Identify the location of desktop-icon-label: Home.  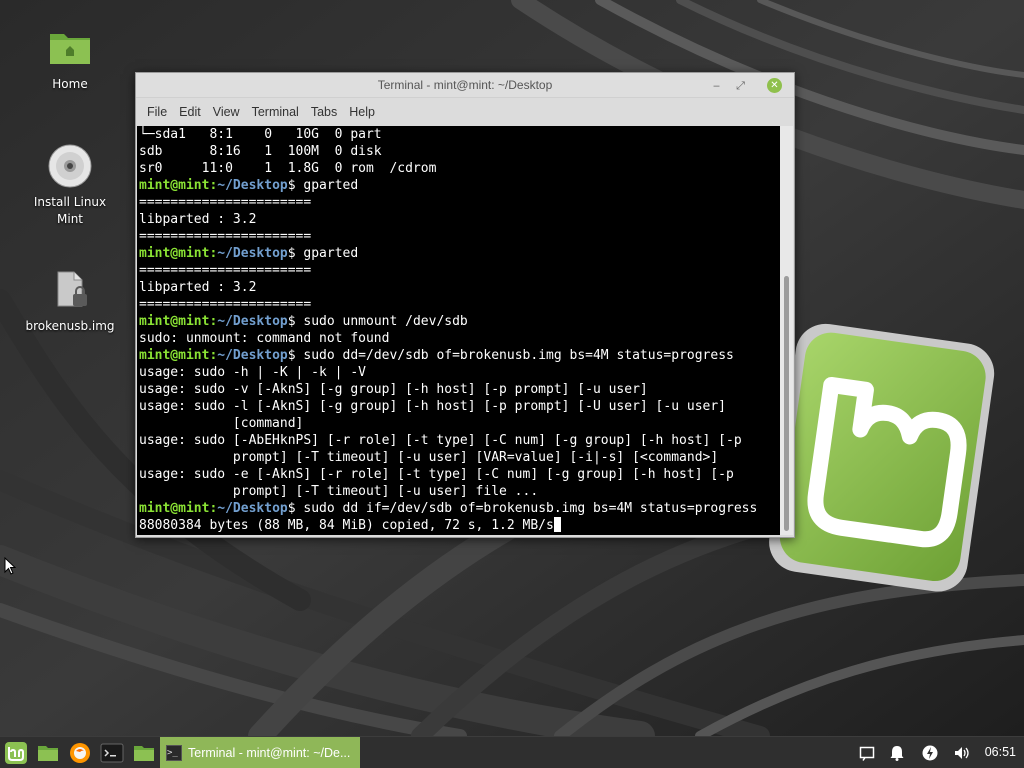
(70, 84).